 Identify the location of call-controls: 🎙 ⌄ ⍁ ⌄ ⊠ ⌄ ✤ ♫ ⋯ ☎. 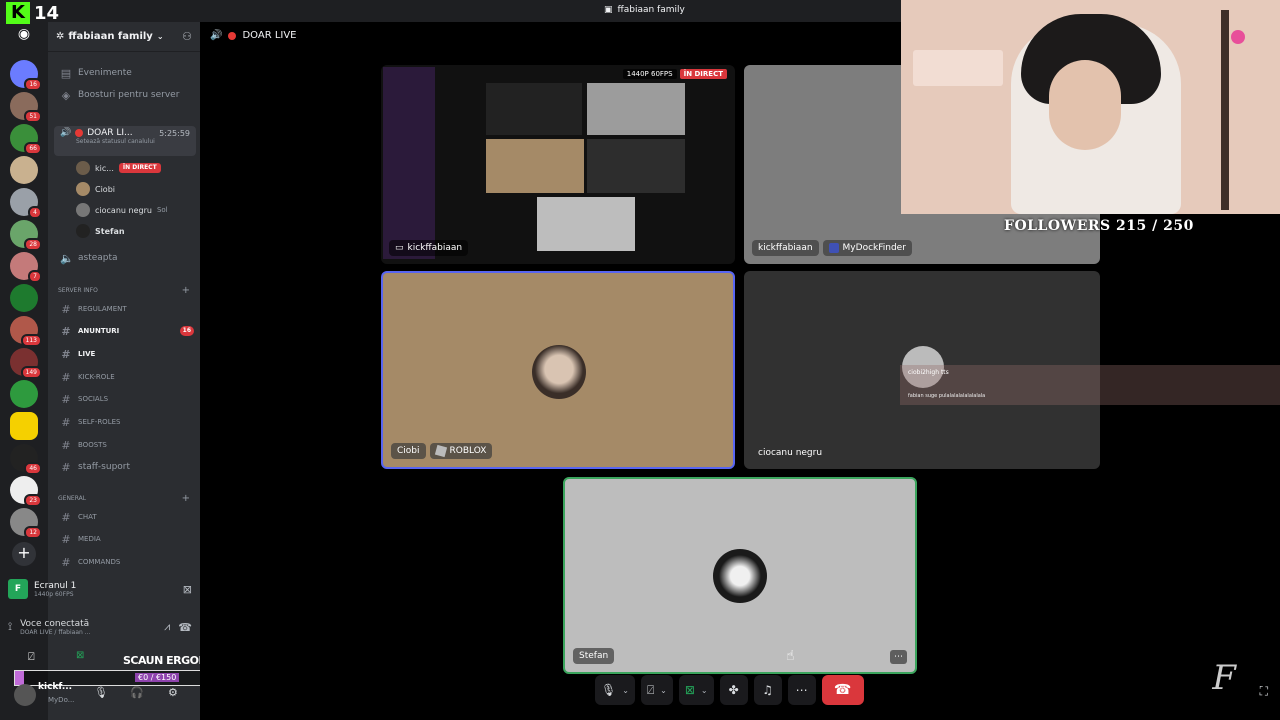
(729, 690).